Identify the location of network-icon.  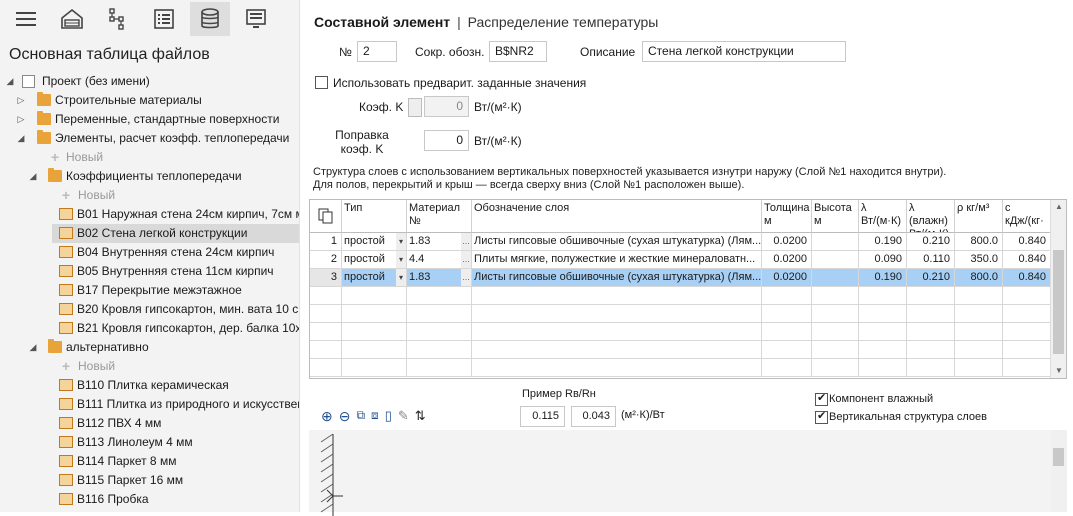
(117, 19).